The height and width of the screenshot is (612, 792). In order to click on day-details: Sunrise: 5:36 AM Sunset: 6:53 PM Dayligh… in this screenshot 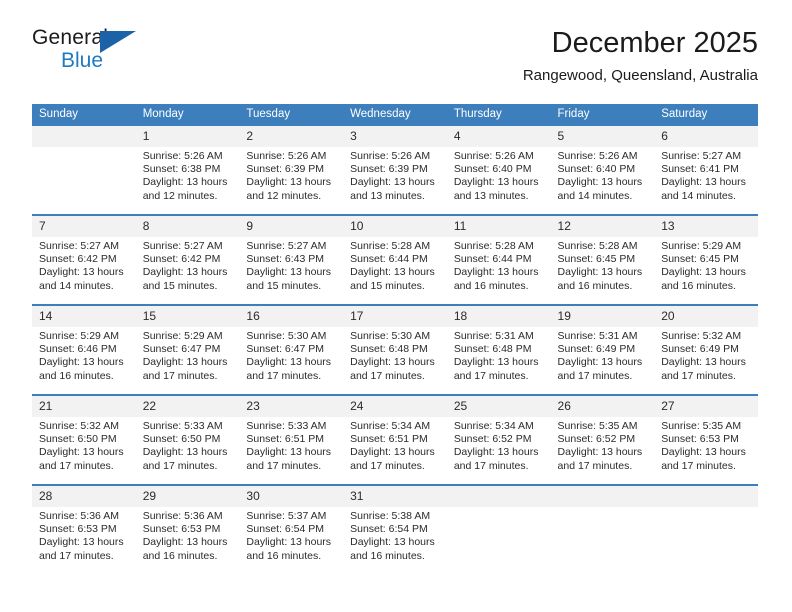, I will do `click(188, 535)`.